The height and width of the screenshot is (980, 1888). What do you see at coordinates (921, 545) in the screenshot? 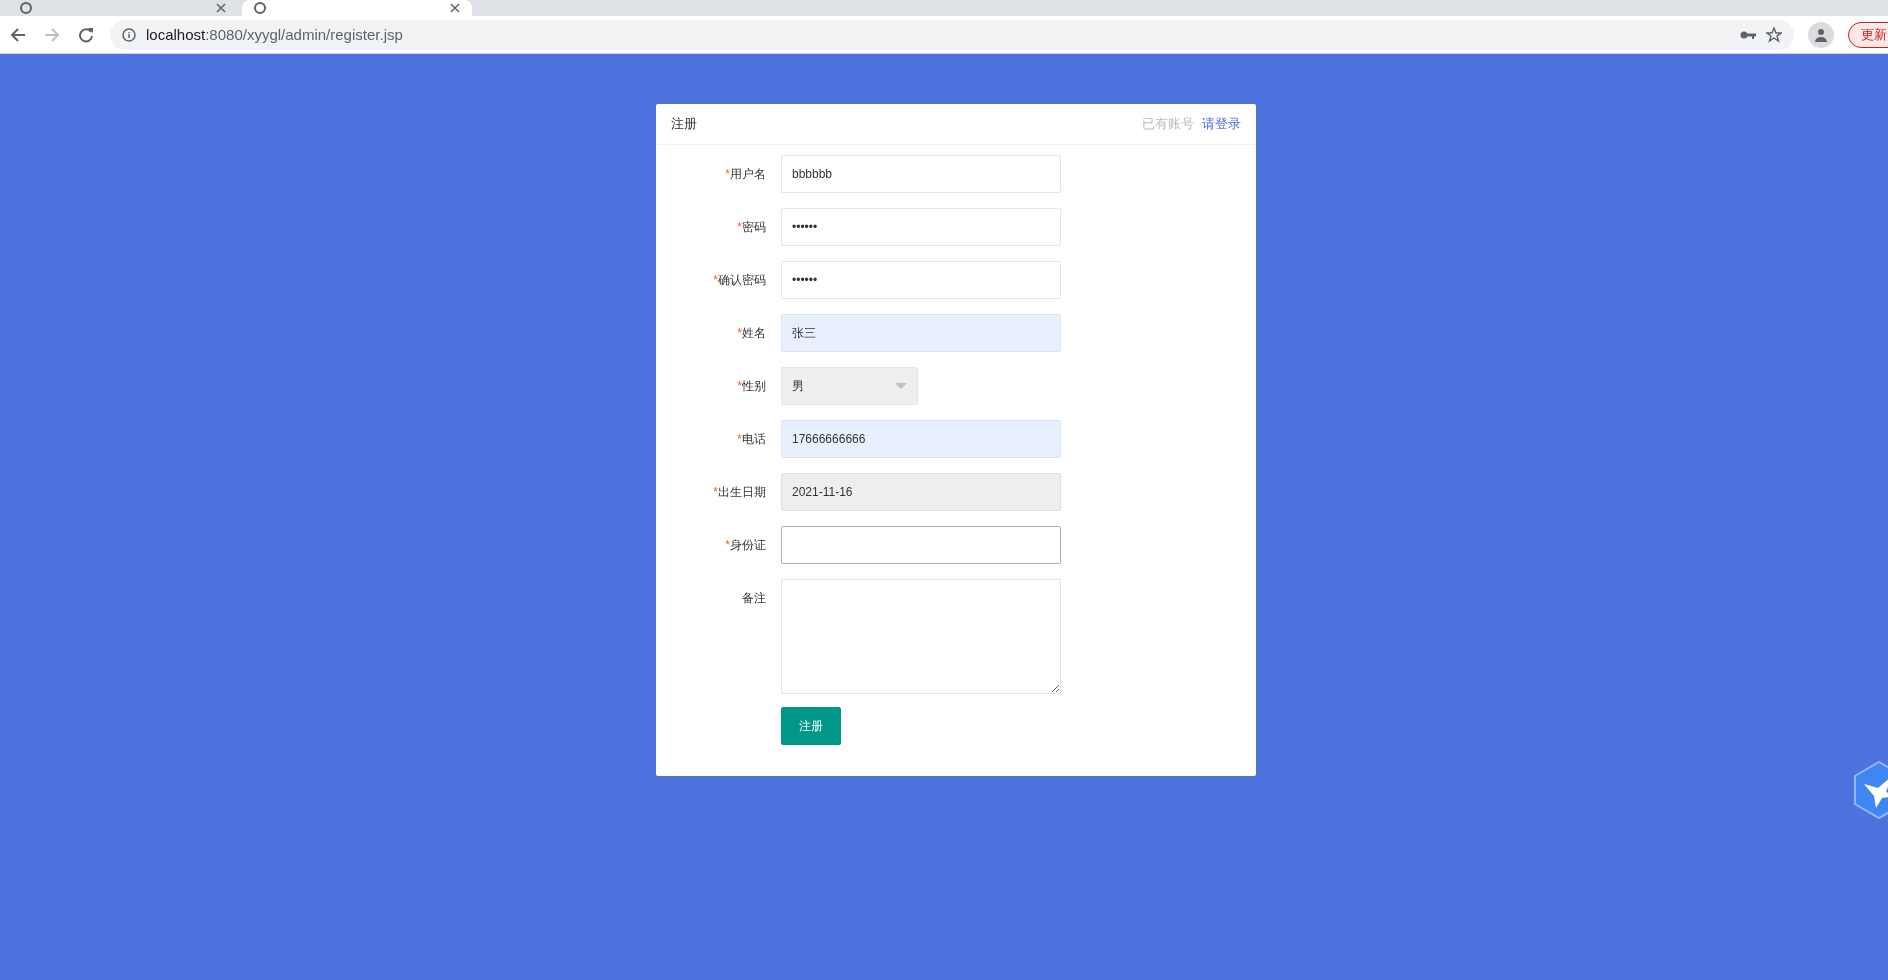
I see `text-field` at bounding box center [921, 545].